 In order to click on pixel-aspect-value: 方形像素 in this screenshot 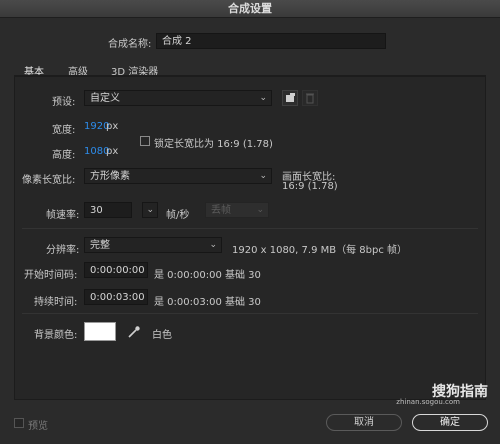, I will do `click(110, 176)`.